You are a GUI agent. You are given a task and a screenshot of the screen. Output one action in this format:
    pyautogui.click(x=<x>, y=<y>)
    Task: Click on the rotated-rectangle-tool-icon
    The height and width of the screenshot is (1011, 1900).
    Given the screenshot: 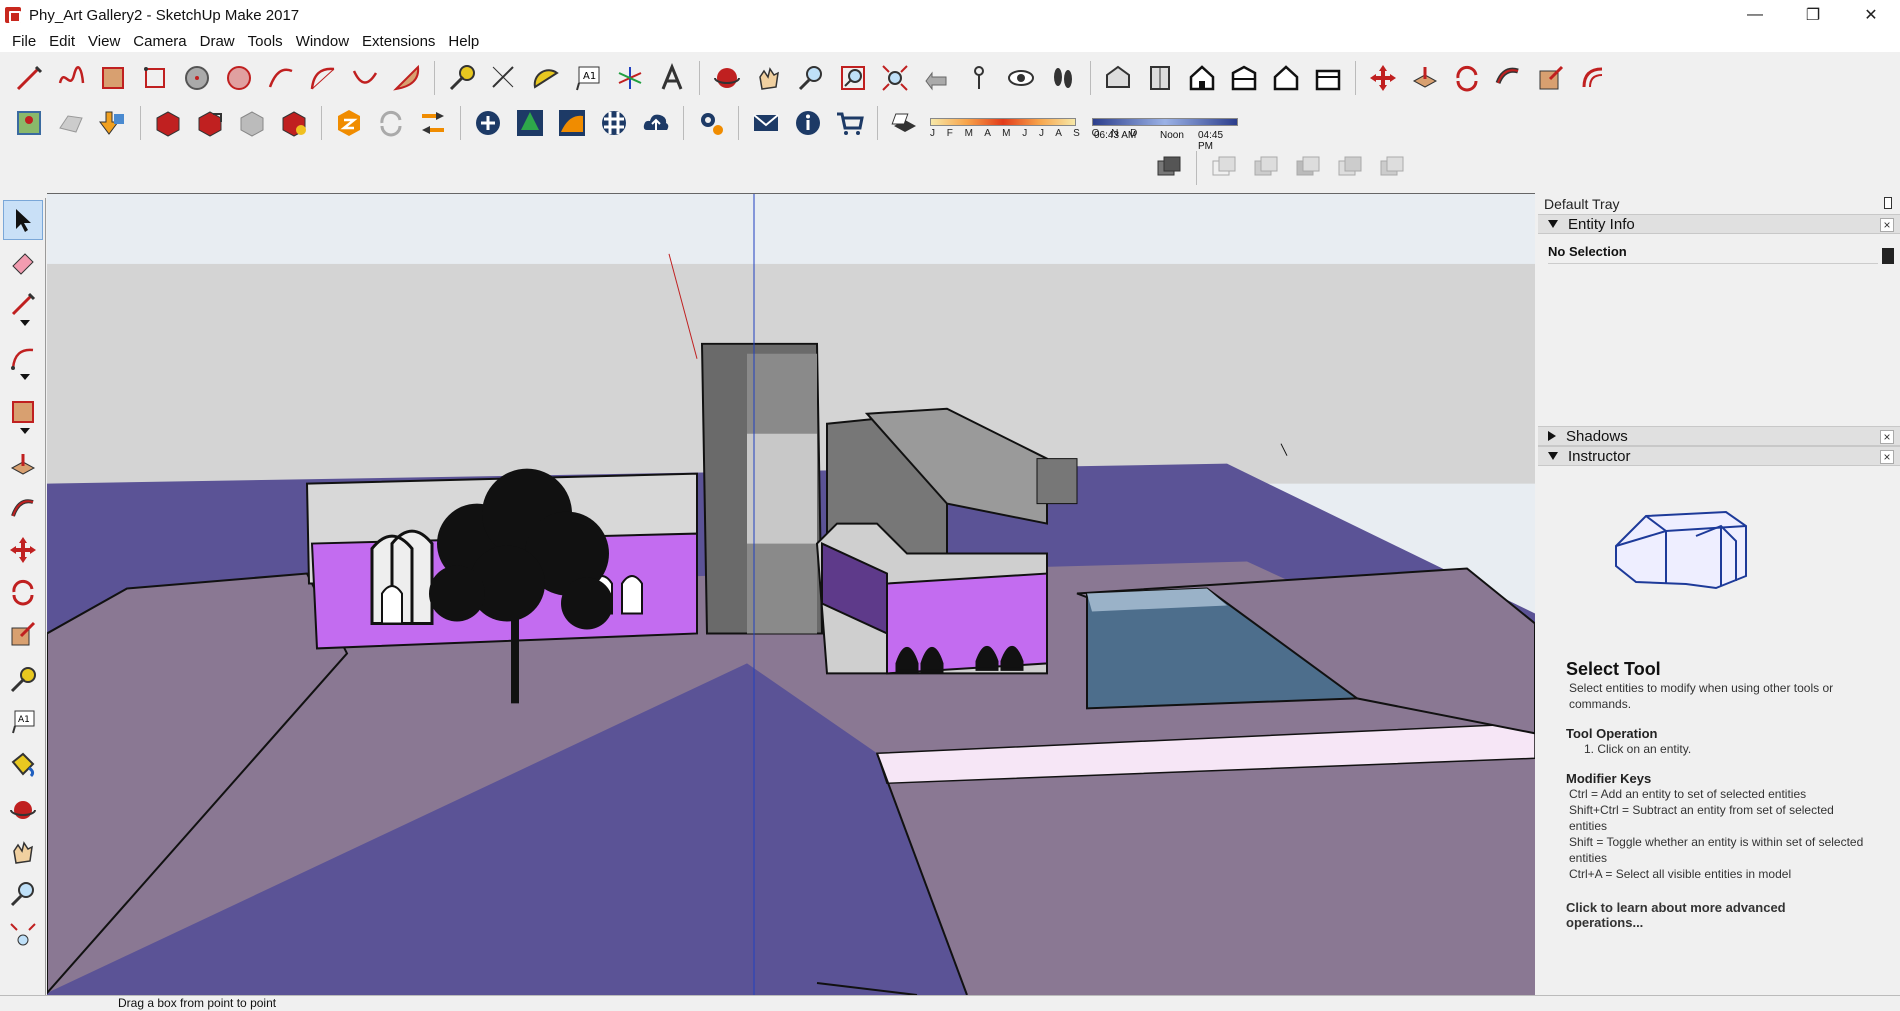 What is the action you would take?
    pyautogui.click(x=155, y=78)
    